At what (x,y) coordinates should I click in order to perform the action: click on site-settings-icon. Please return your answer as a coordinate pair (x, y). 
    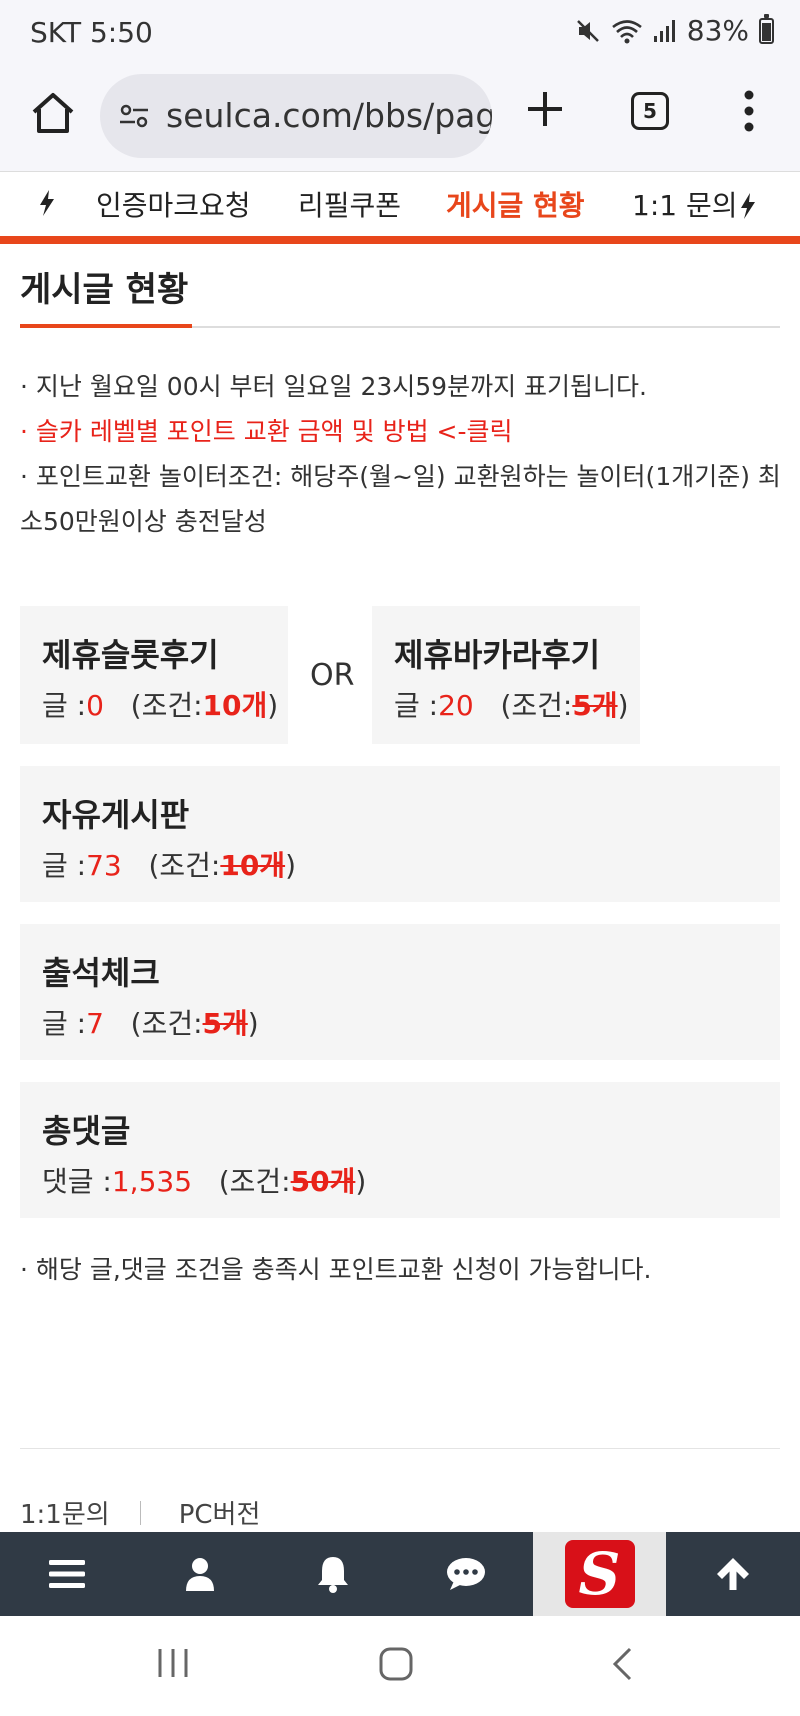
    Looking at the image, I should click on (134, 116).